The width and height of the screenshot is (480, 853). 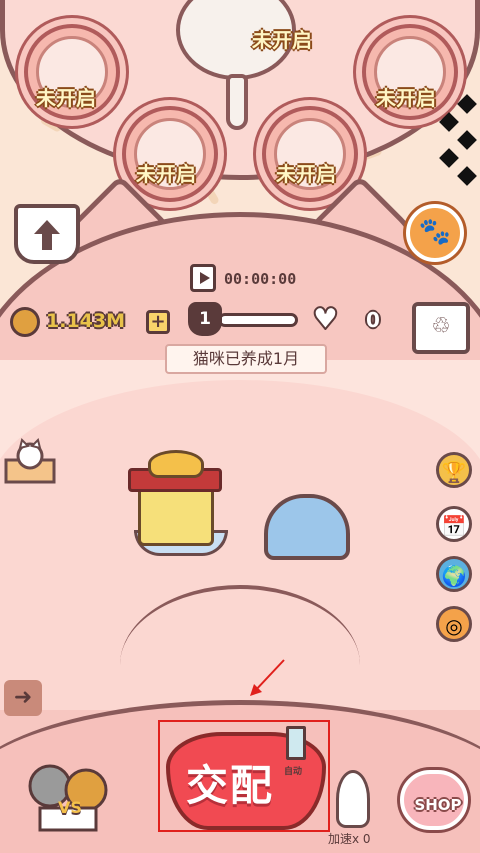 What do you see at coordinates (353, 799) in the screenshot?
I see `rocket-boost-button` at bounding box center [353, 799].